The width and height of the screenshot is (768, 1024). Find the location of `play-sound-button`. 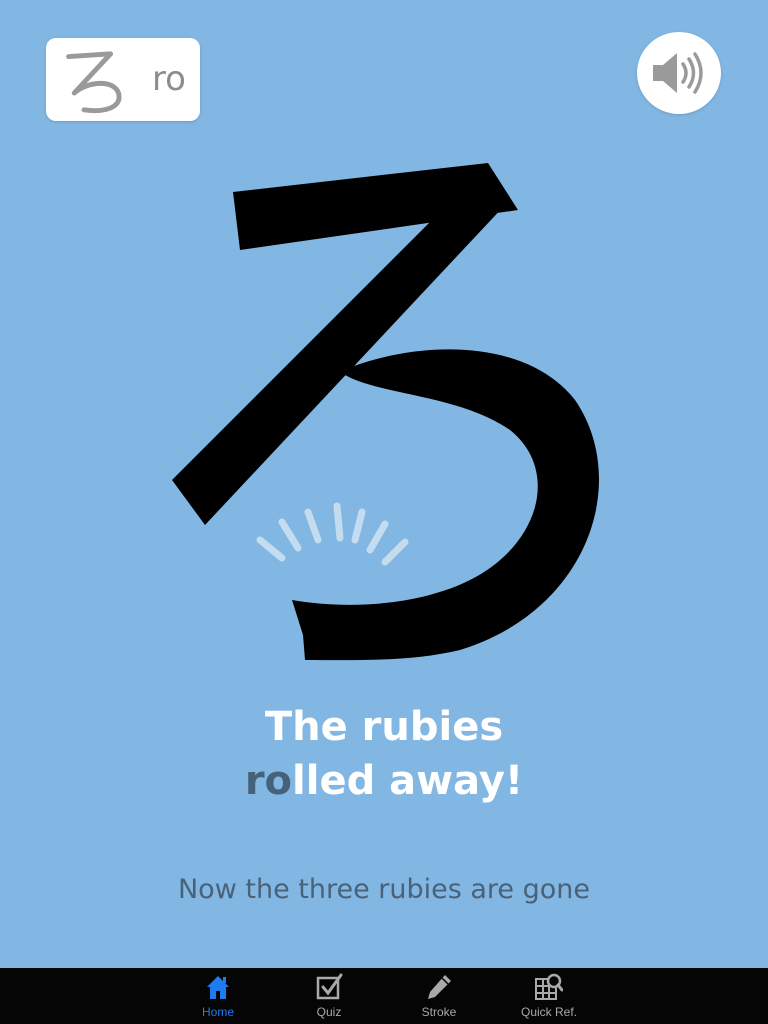

play-sound-button is located at coordinates (679, 73).